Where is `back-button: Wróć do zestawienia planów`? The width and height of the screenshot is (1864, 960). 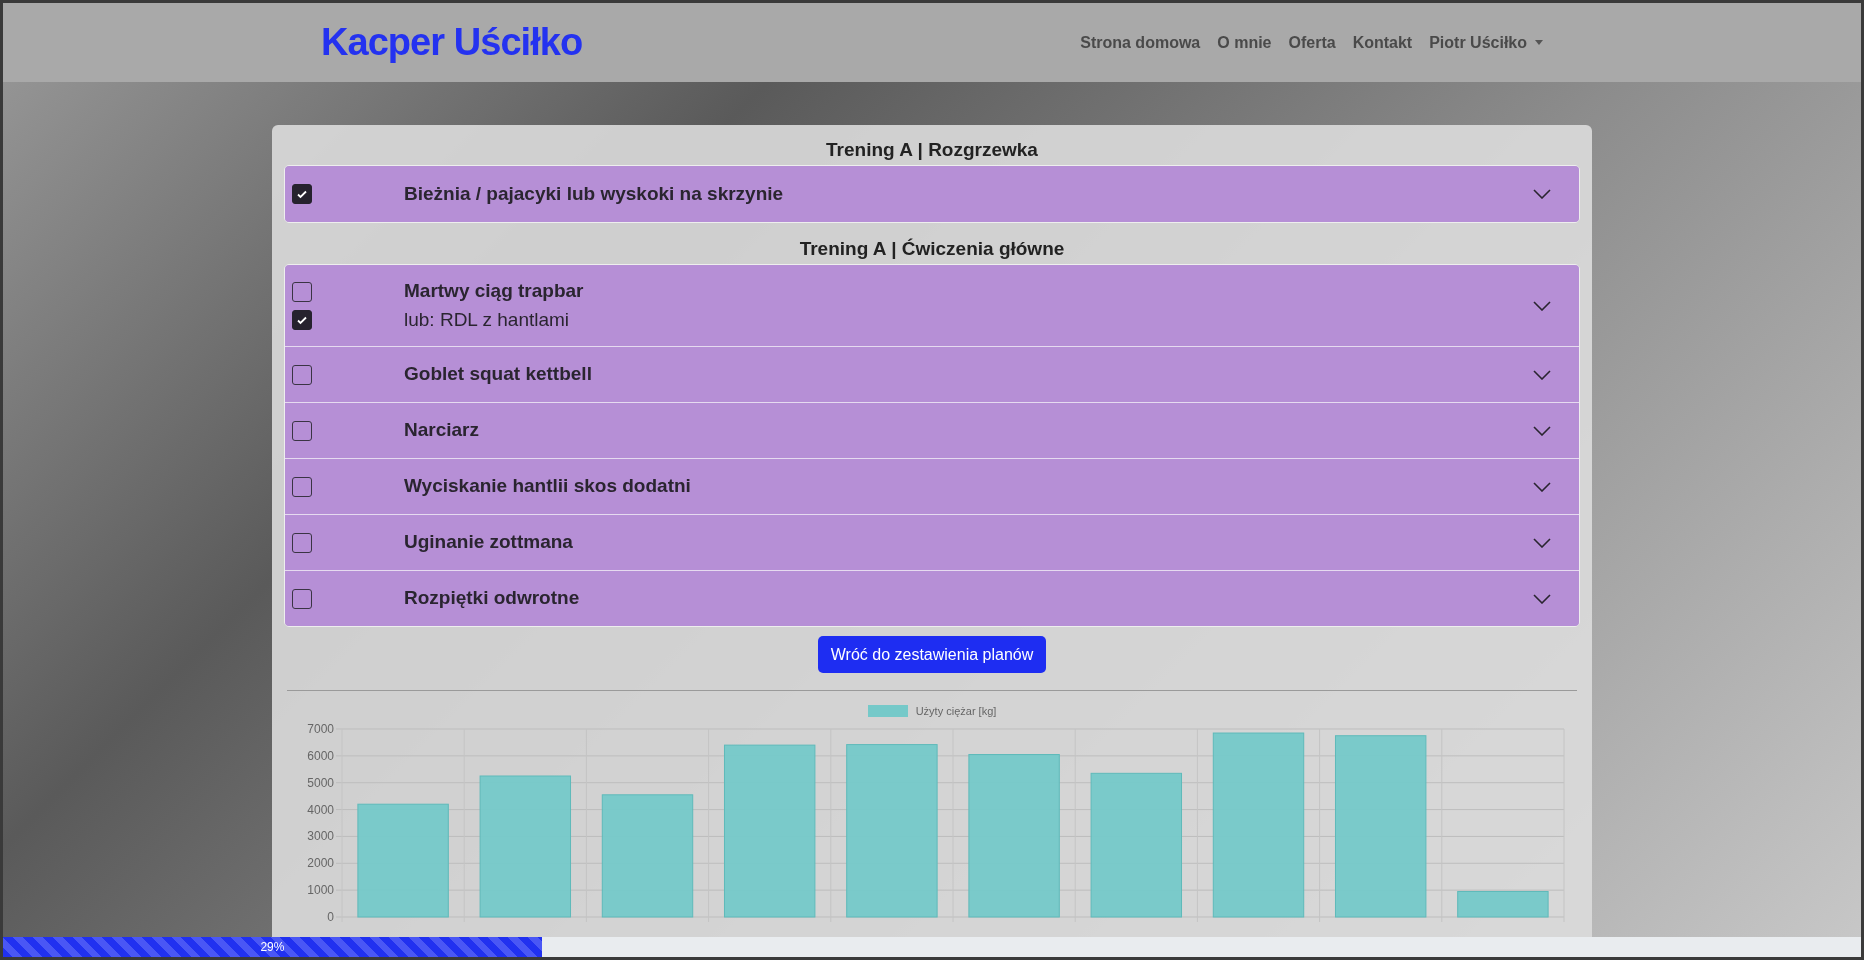 back-button: Wróć do zestawienia planów is located at coordinates (932, 654).